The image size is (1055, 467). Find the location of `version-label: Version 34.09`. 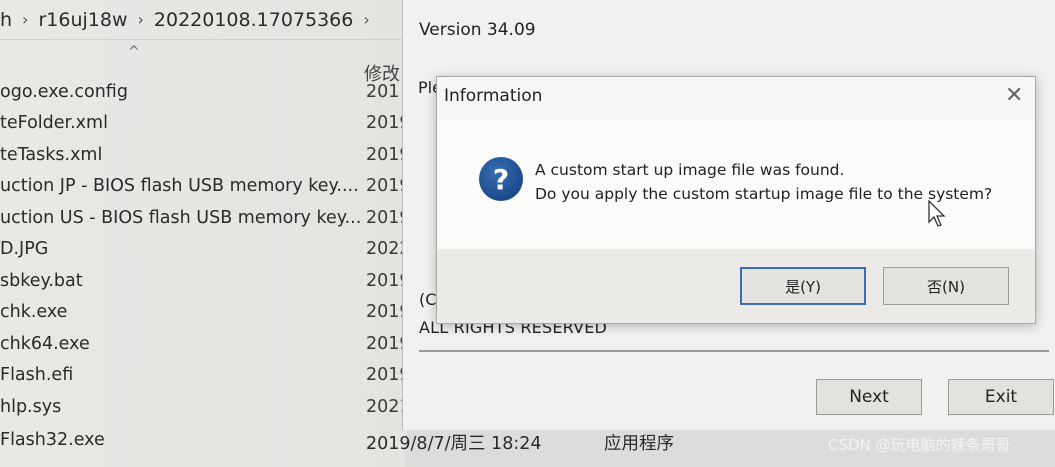

version-label: Version 34.09 is located at coordinates (477, 30).